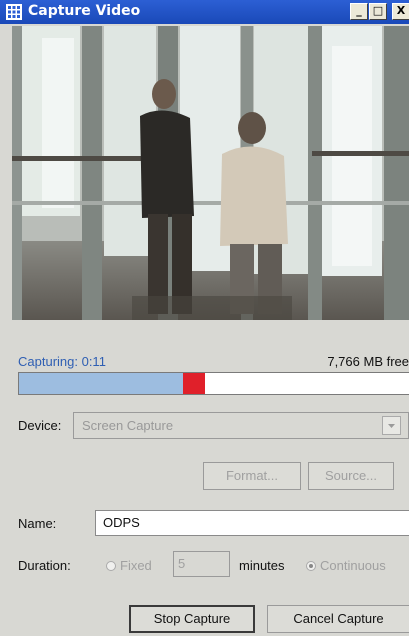 The image size is (409, 636). What do you see at coordinates (84, 11) in the screenshot?
I see `window-title: Capture Video` at bounding box center [84, 11].